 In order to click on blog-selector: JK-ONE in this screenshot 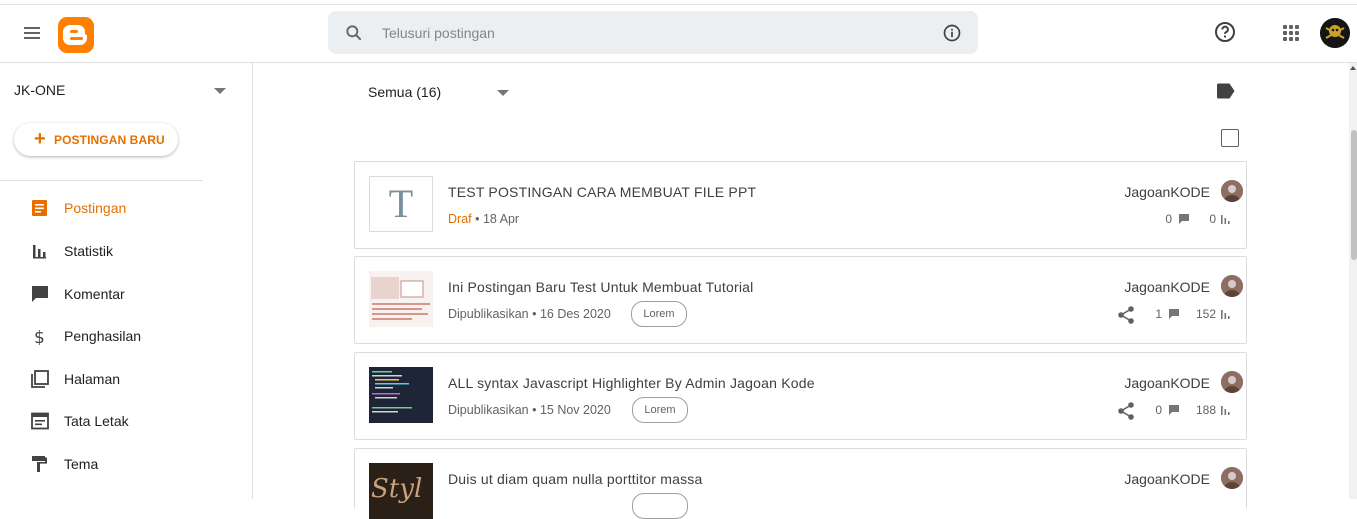, I will do `click(39, 90)`.